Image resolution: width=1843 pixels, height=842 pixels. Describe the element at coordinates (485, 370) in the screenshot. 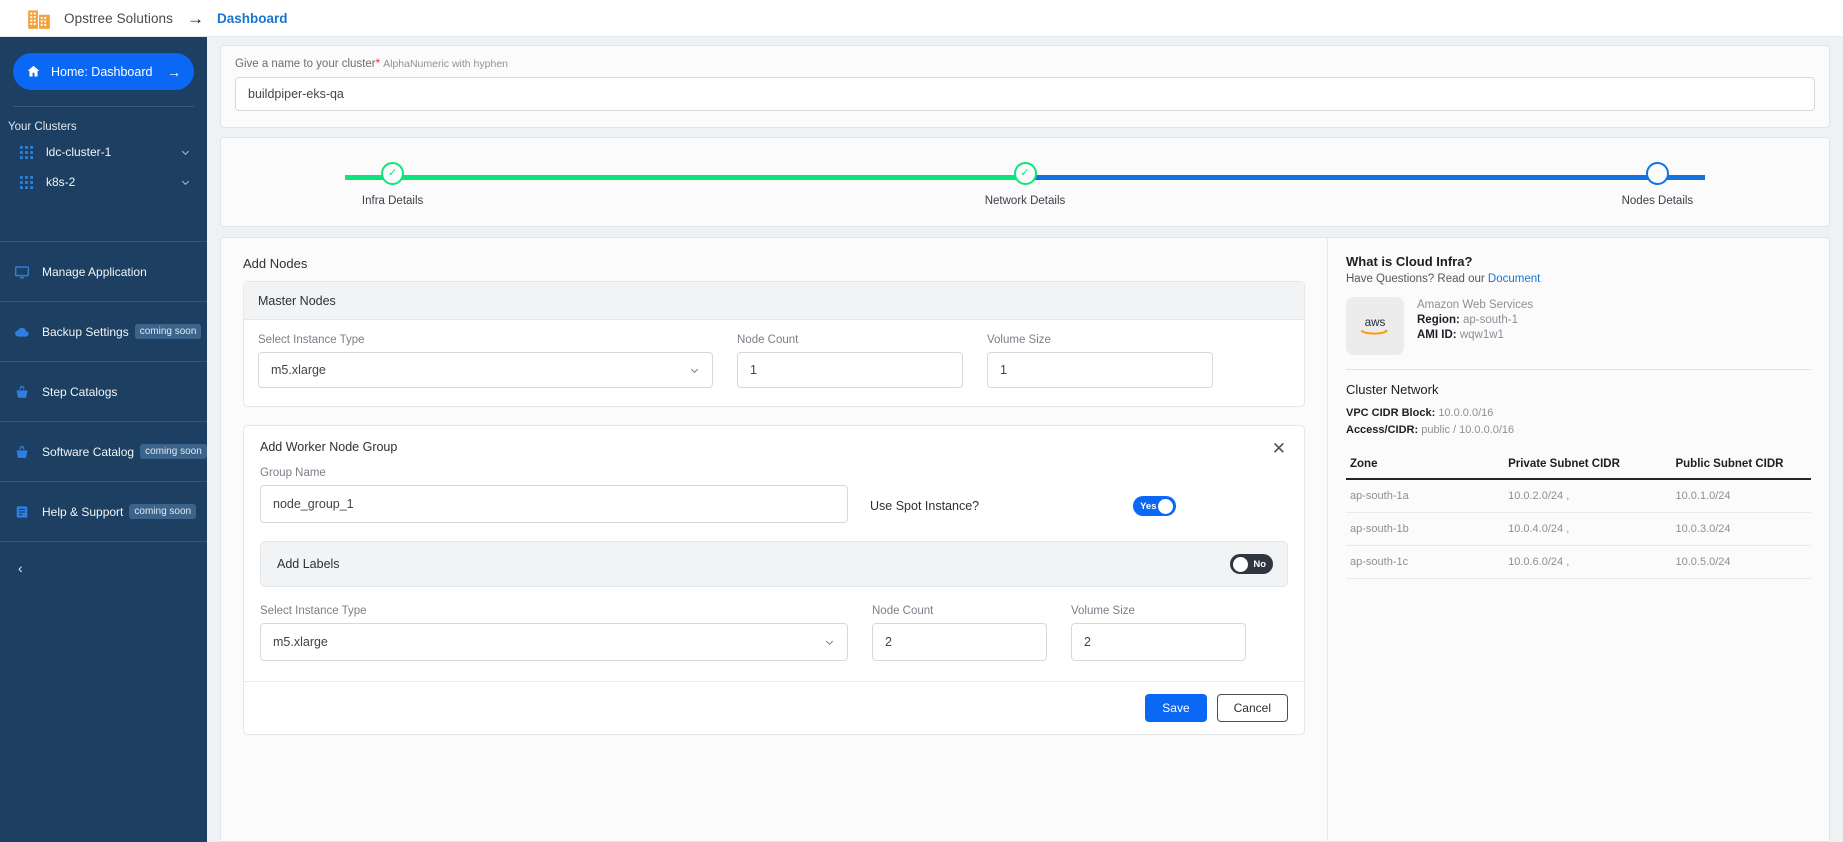

I see `master-instance-type-select: m5.xlarge` at that location.